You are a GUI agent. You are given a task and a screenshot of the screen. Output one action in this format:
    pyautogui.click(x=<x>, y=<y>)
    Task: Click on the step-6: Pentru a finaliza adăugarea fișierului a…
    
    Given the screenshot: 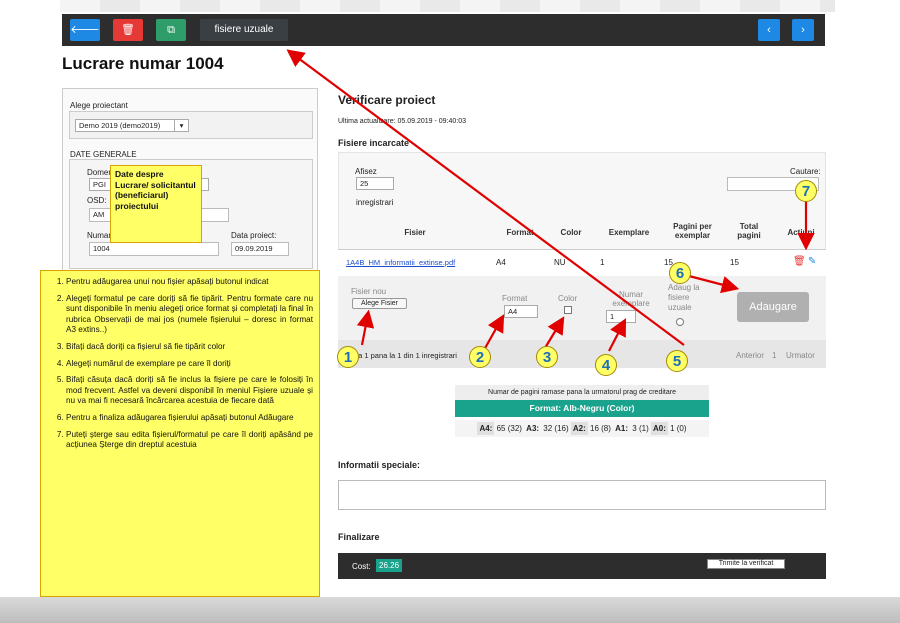 What is the action you would take?
    pyautogui.click(x=189, y=418)
    